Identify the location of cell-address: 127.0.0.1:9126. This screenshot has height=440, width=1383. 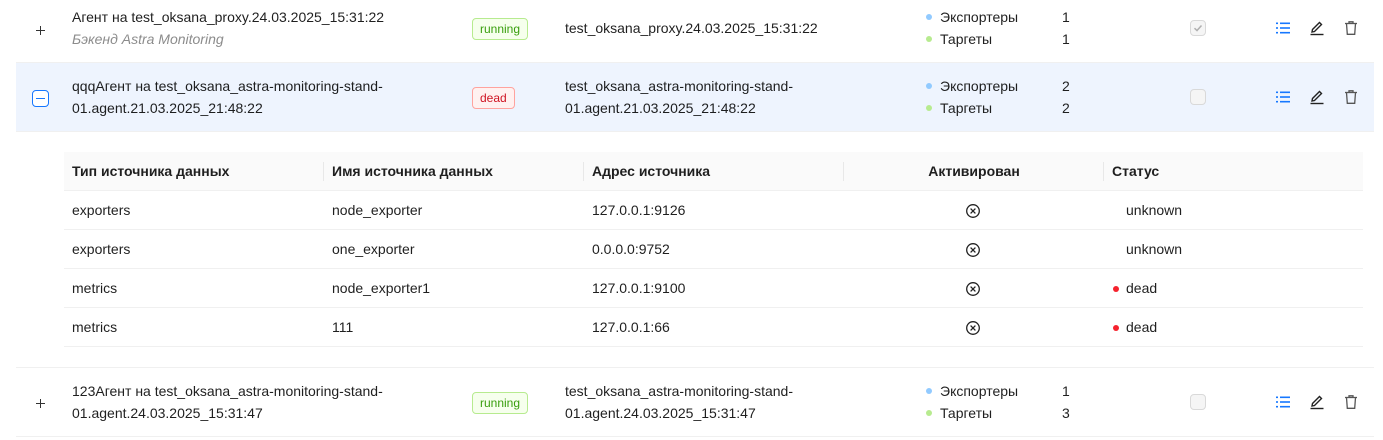
(639, 210).